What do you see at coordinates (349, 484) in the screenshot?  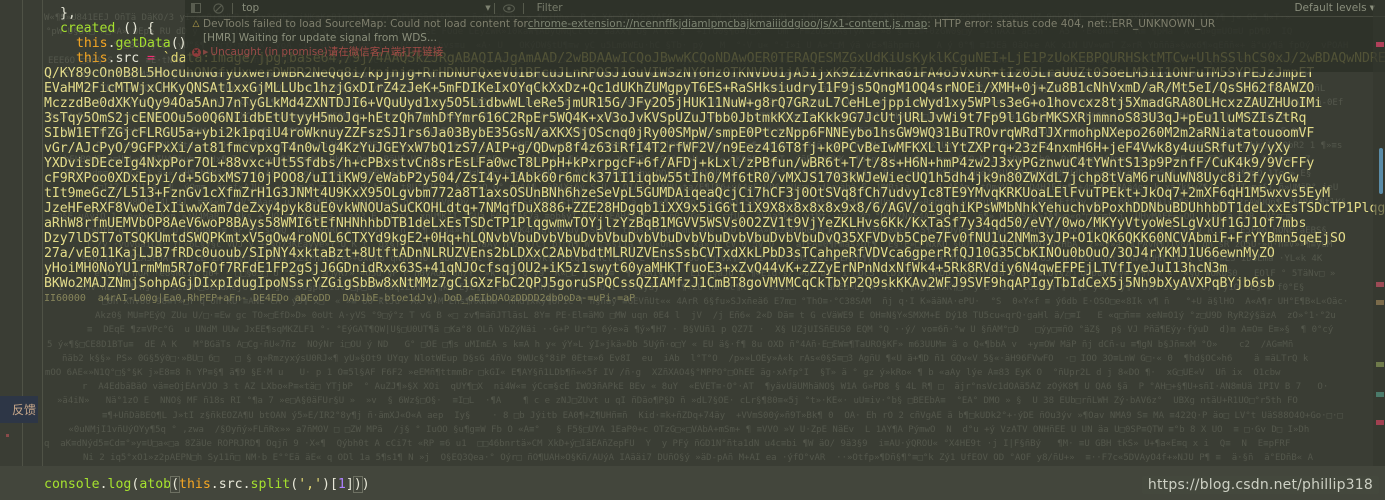 I see `code-token: ]` at bounding box center [349, 484].